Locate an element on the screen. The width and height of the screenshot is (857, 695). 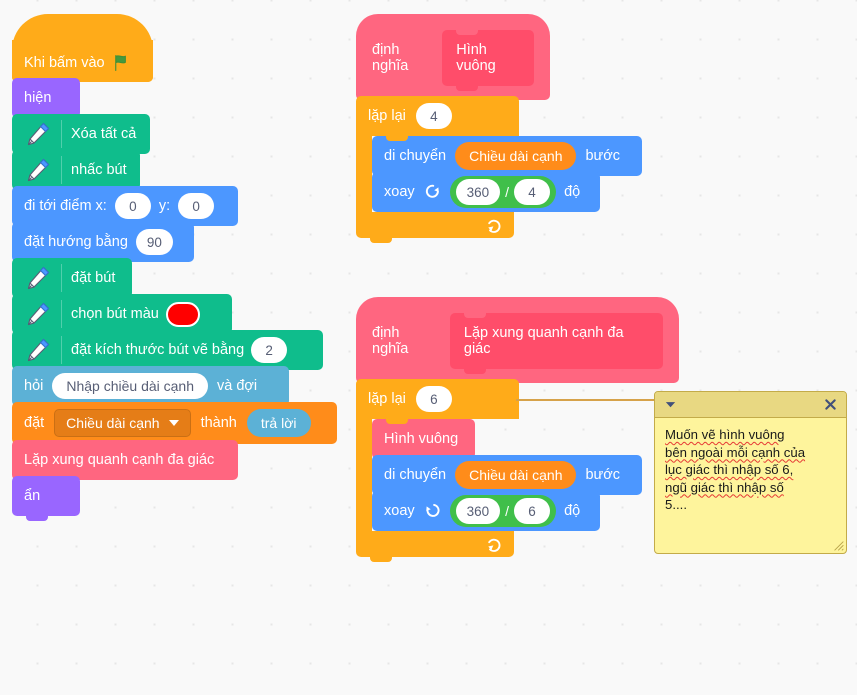
division-operator-polygon: 360 / 6 is located at coordinates (503, 511).